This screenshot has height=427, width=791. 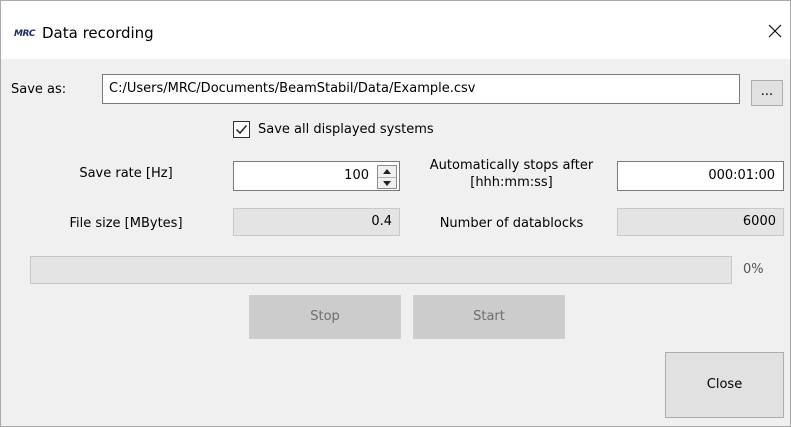 What do you see at coordinates (511, 165) in the screenshot?
I see `auto-stop-label-line1: Automatically stops after` at bounding box center [511, 165].